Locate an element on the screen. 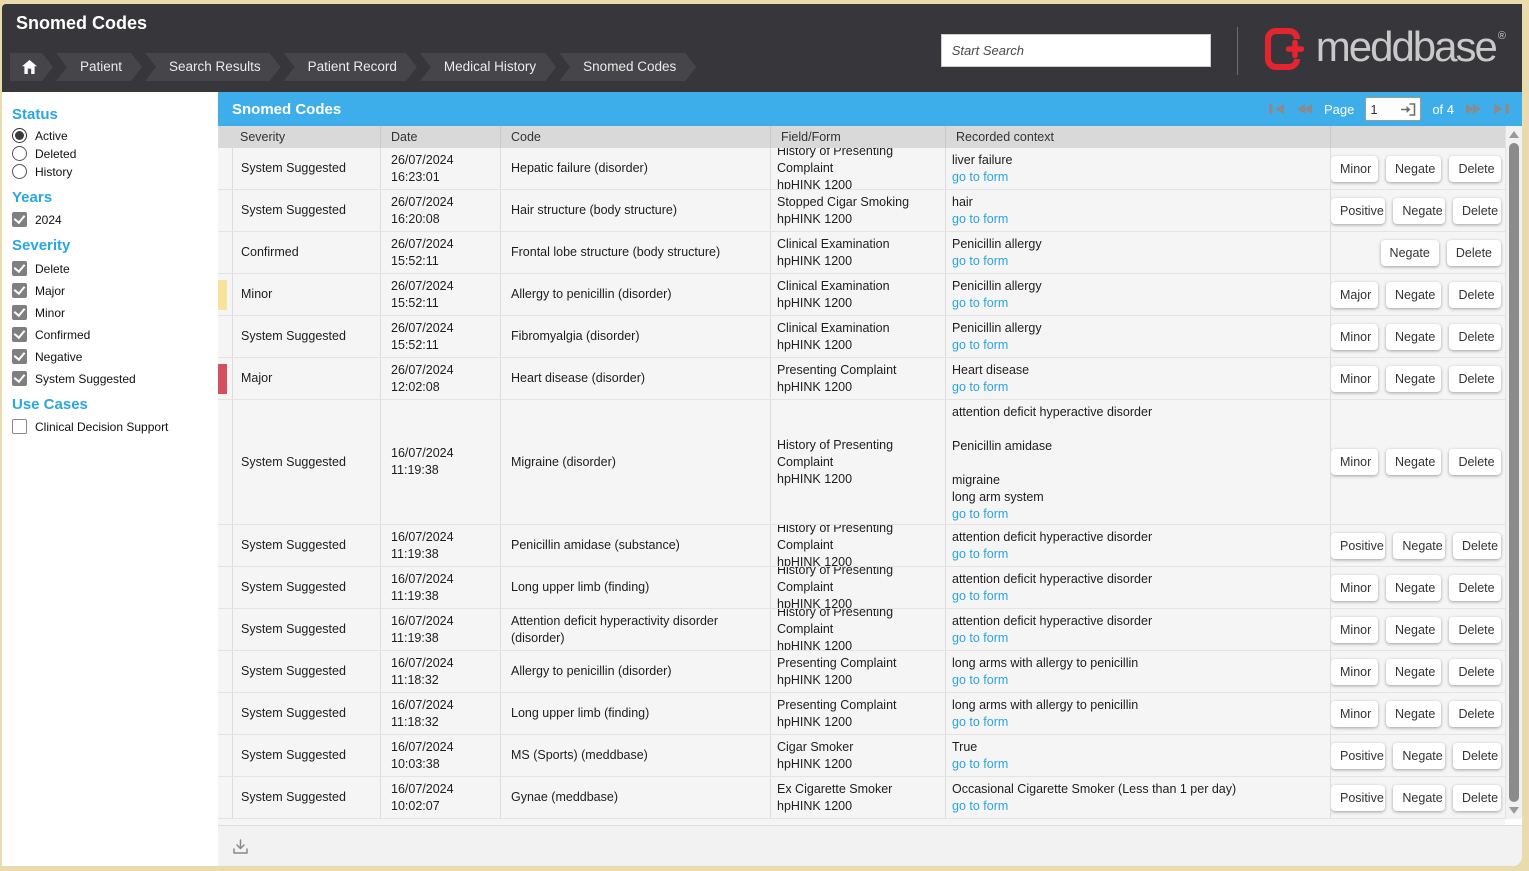 This screenshot has height=871, width=1529. major-button: Major is located at coordinates (1355, 294).